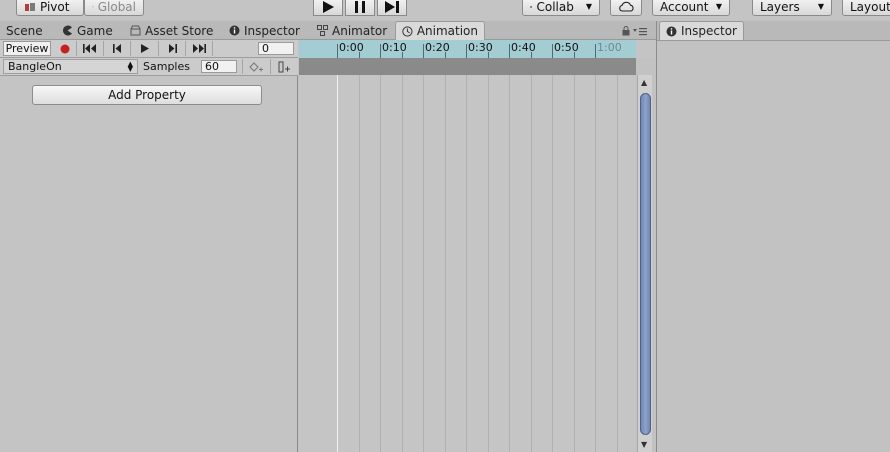 The width and height of the screenshot is (890, 452). I want to click on ruler-label: 0:30, so click(480, 47).